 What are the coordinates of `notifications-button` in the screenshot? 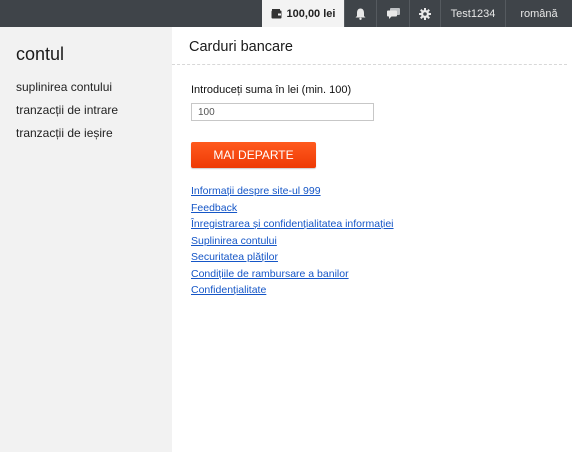 It's located at (360, 13).